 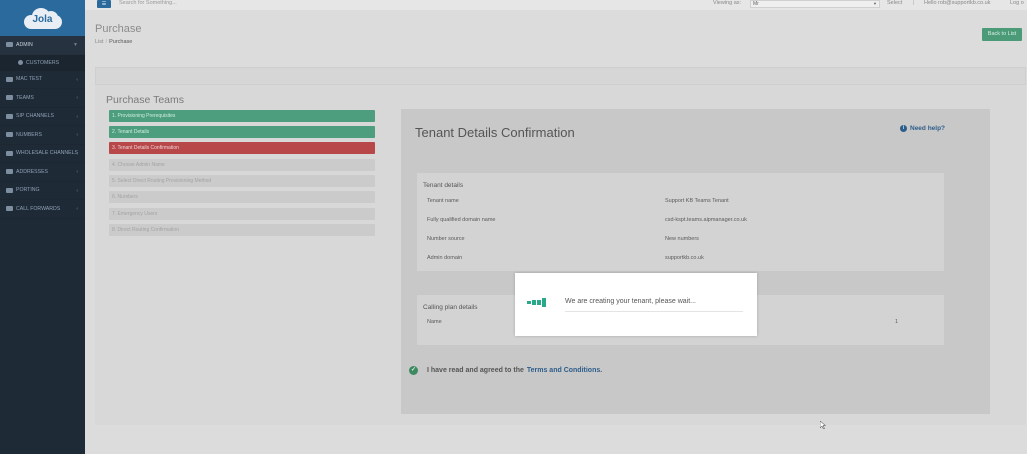 What do you see at coordinates (461, 220) in the screenshot?
I see `detail-label: Fully qualified domain name` at bounding box center [461, 220].